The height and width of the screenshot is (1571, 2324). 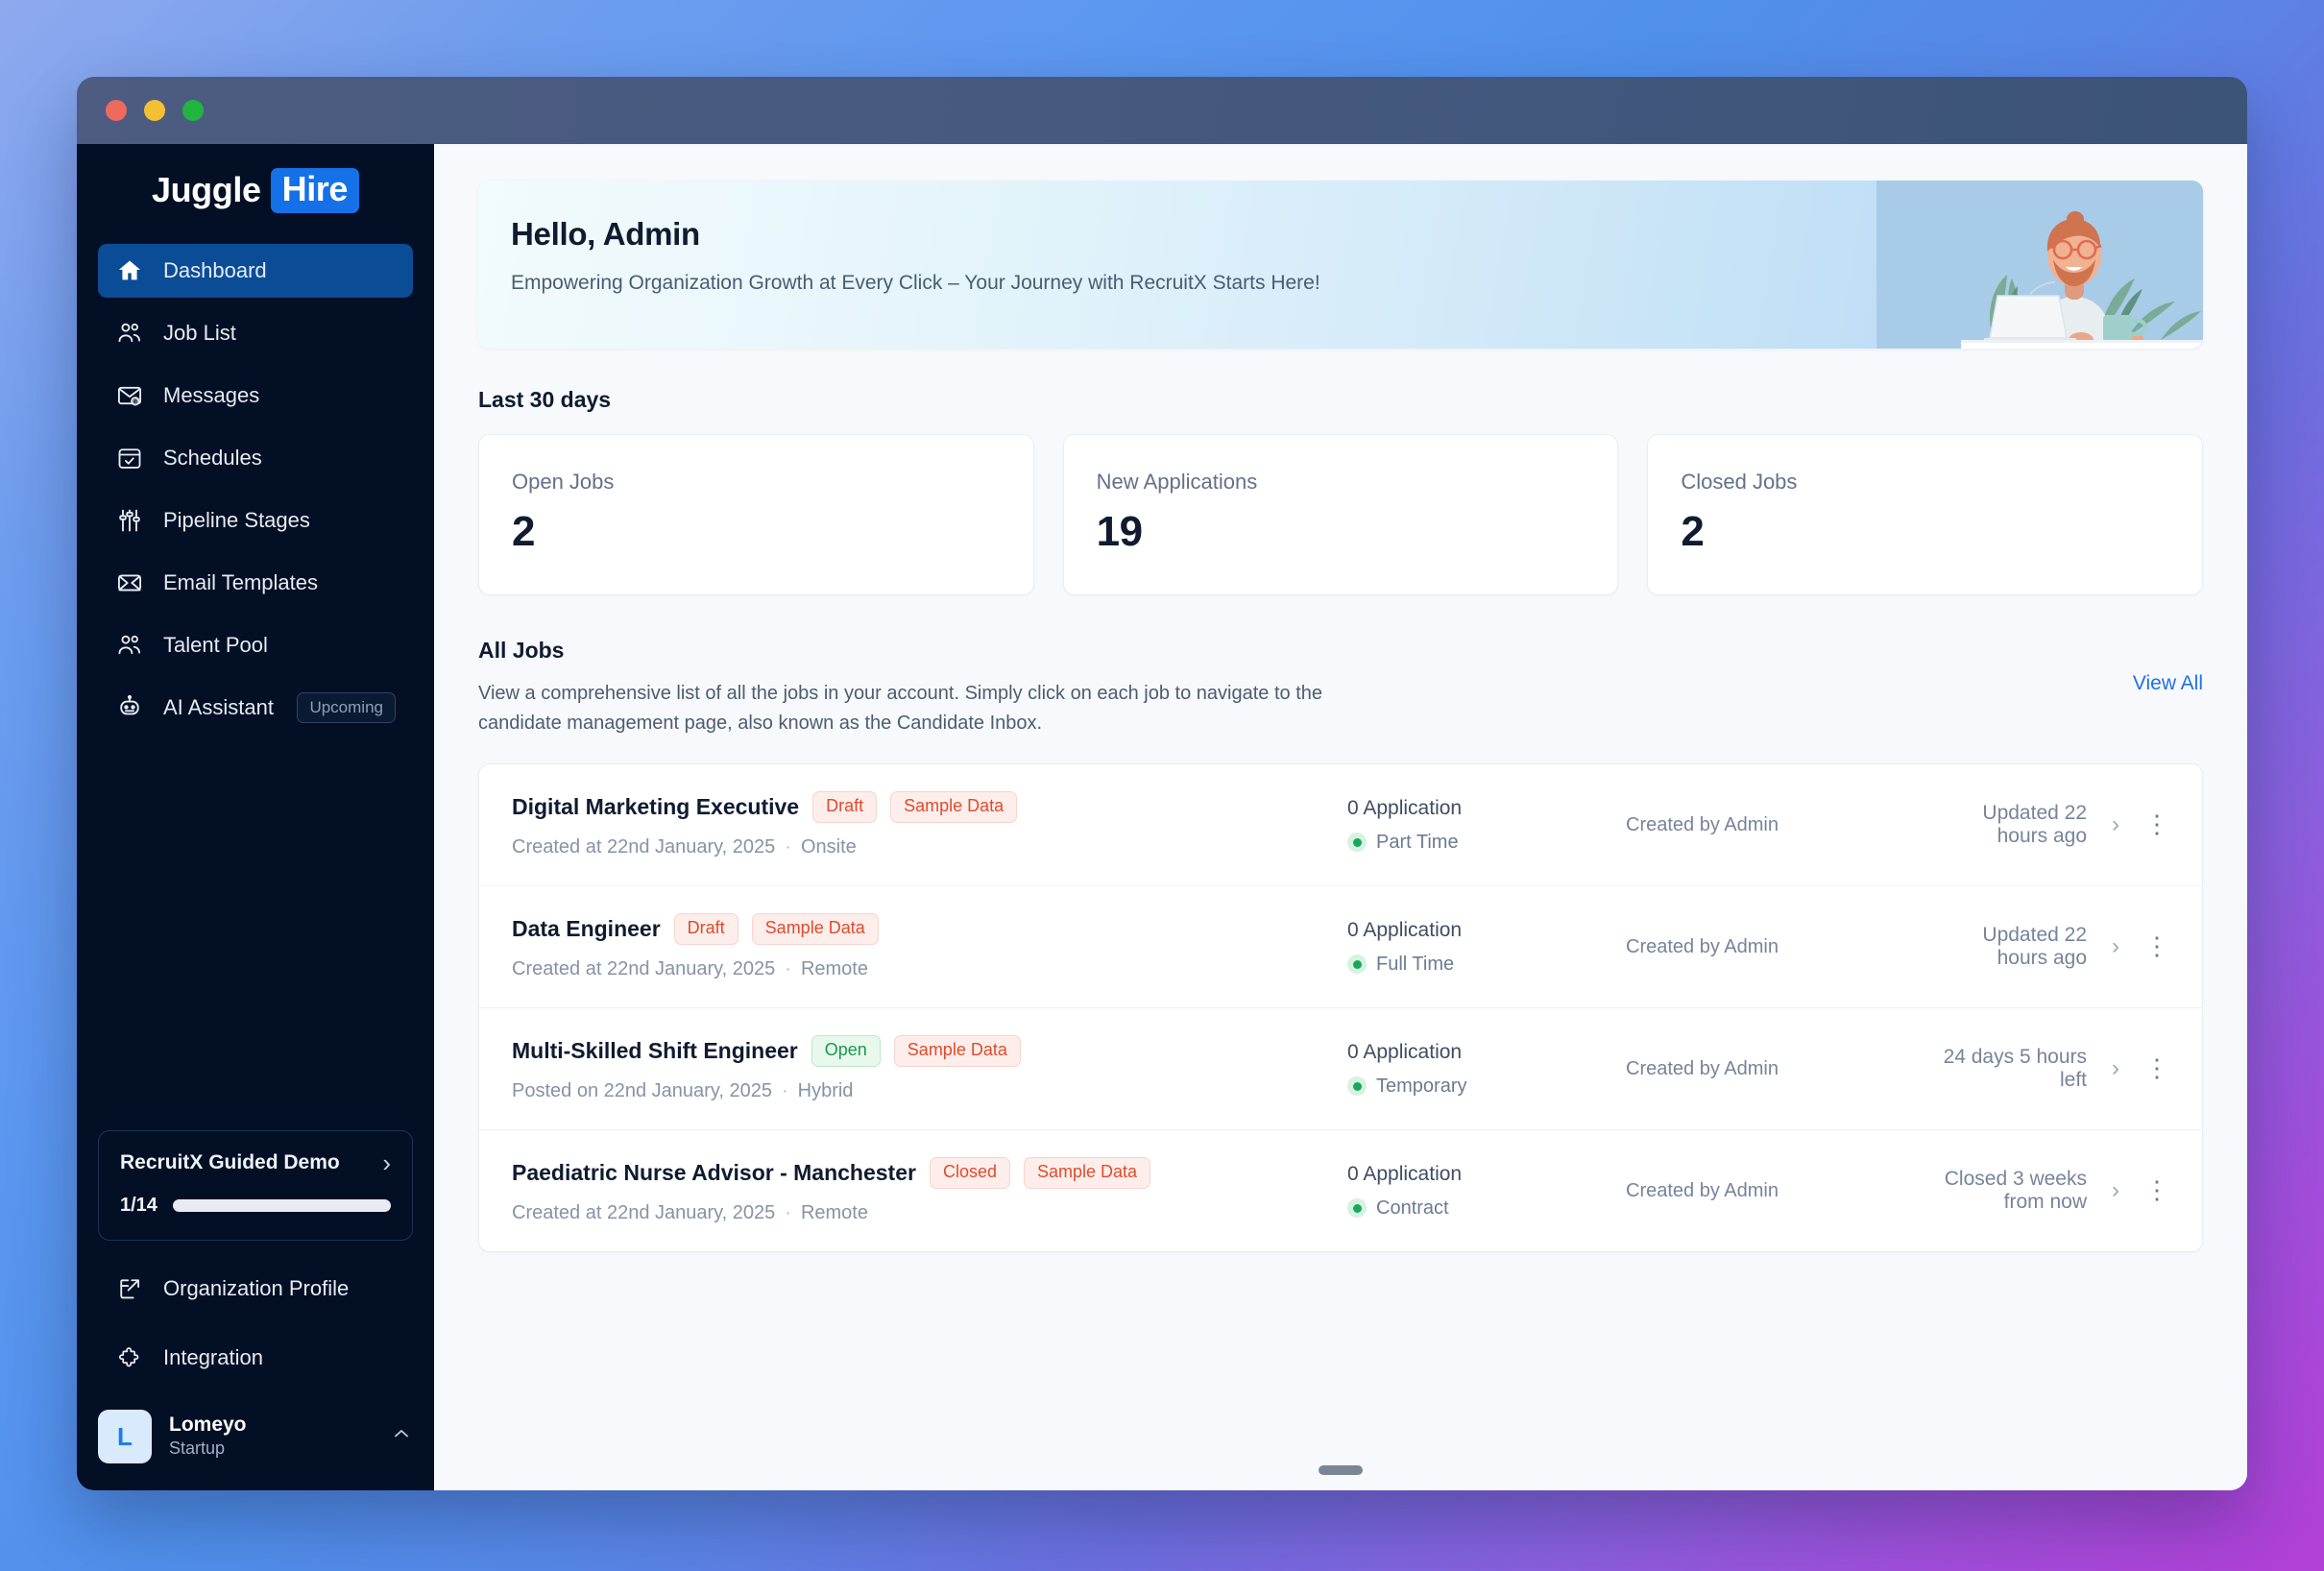 I want to click on user-plan: Startup, so click(x=197, y=1448).